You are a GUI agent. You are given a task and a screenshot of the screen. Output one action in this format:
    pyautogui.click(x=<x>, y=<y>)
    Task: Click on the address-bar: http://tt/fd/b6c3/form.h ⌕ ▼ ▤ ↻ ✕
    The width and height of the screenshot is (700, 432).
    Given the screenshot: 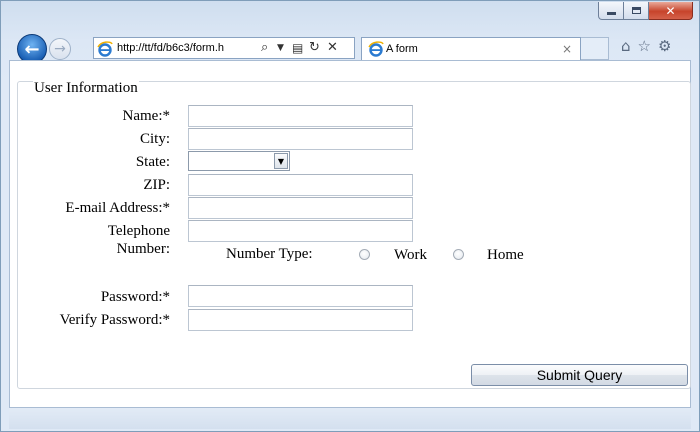 What is the action you would take?
    pyautogui.click(x=224, y=48)
    